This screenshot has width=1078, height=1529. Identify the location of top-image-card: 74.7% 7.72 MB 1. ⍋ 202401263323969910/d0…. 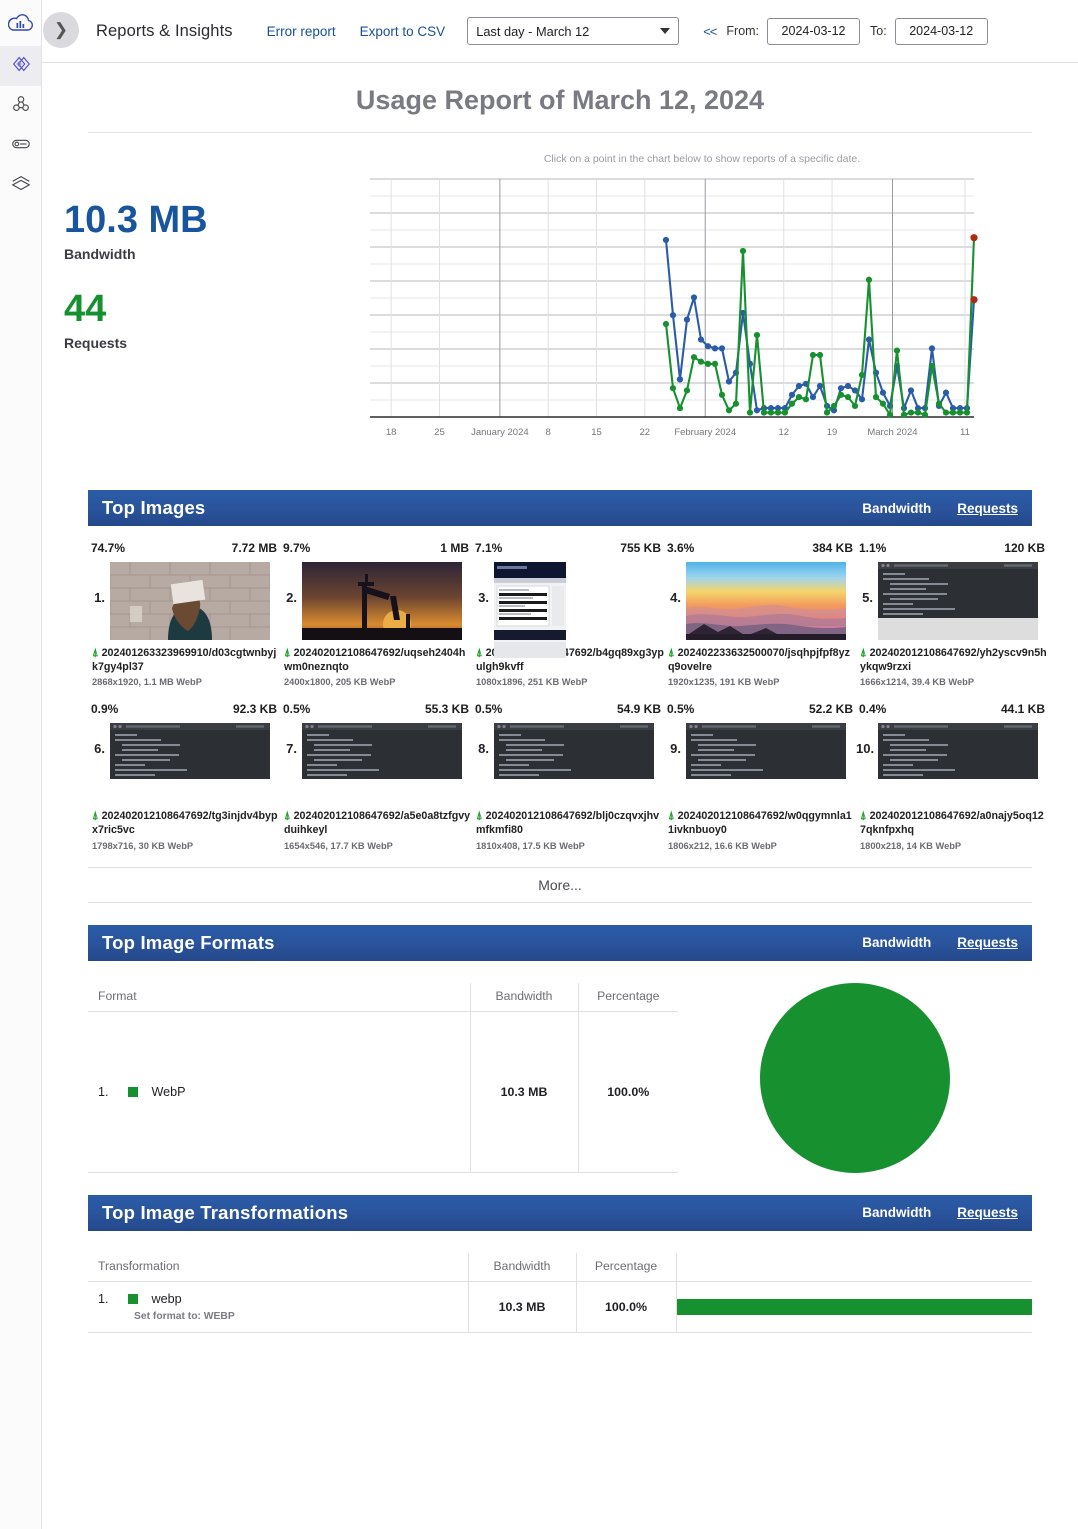
(184, 606).